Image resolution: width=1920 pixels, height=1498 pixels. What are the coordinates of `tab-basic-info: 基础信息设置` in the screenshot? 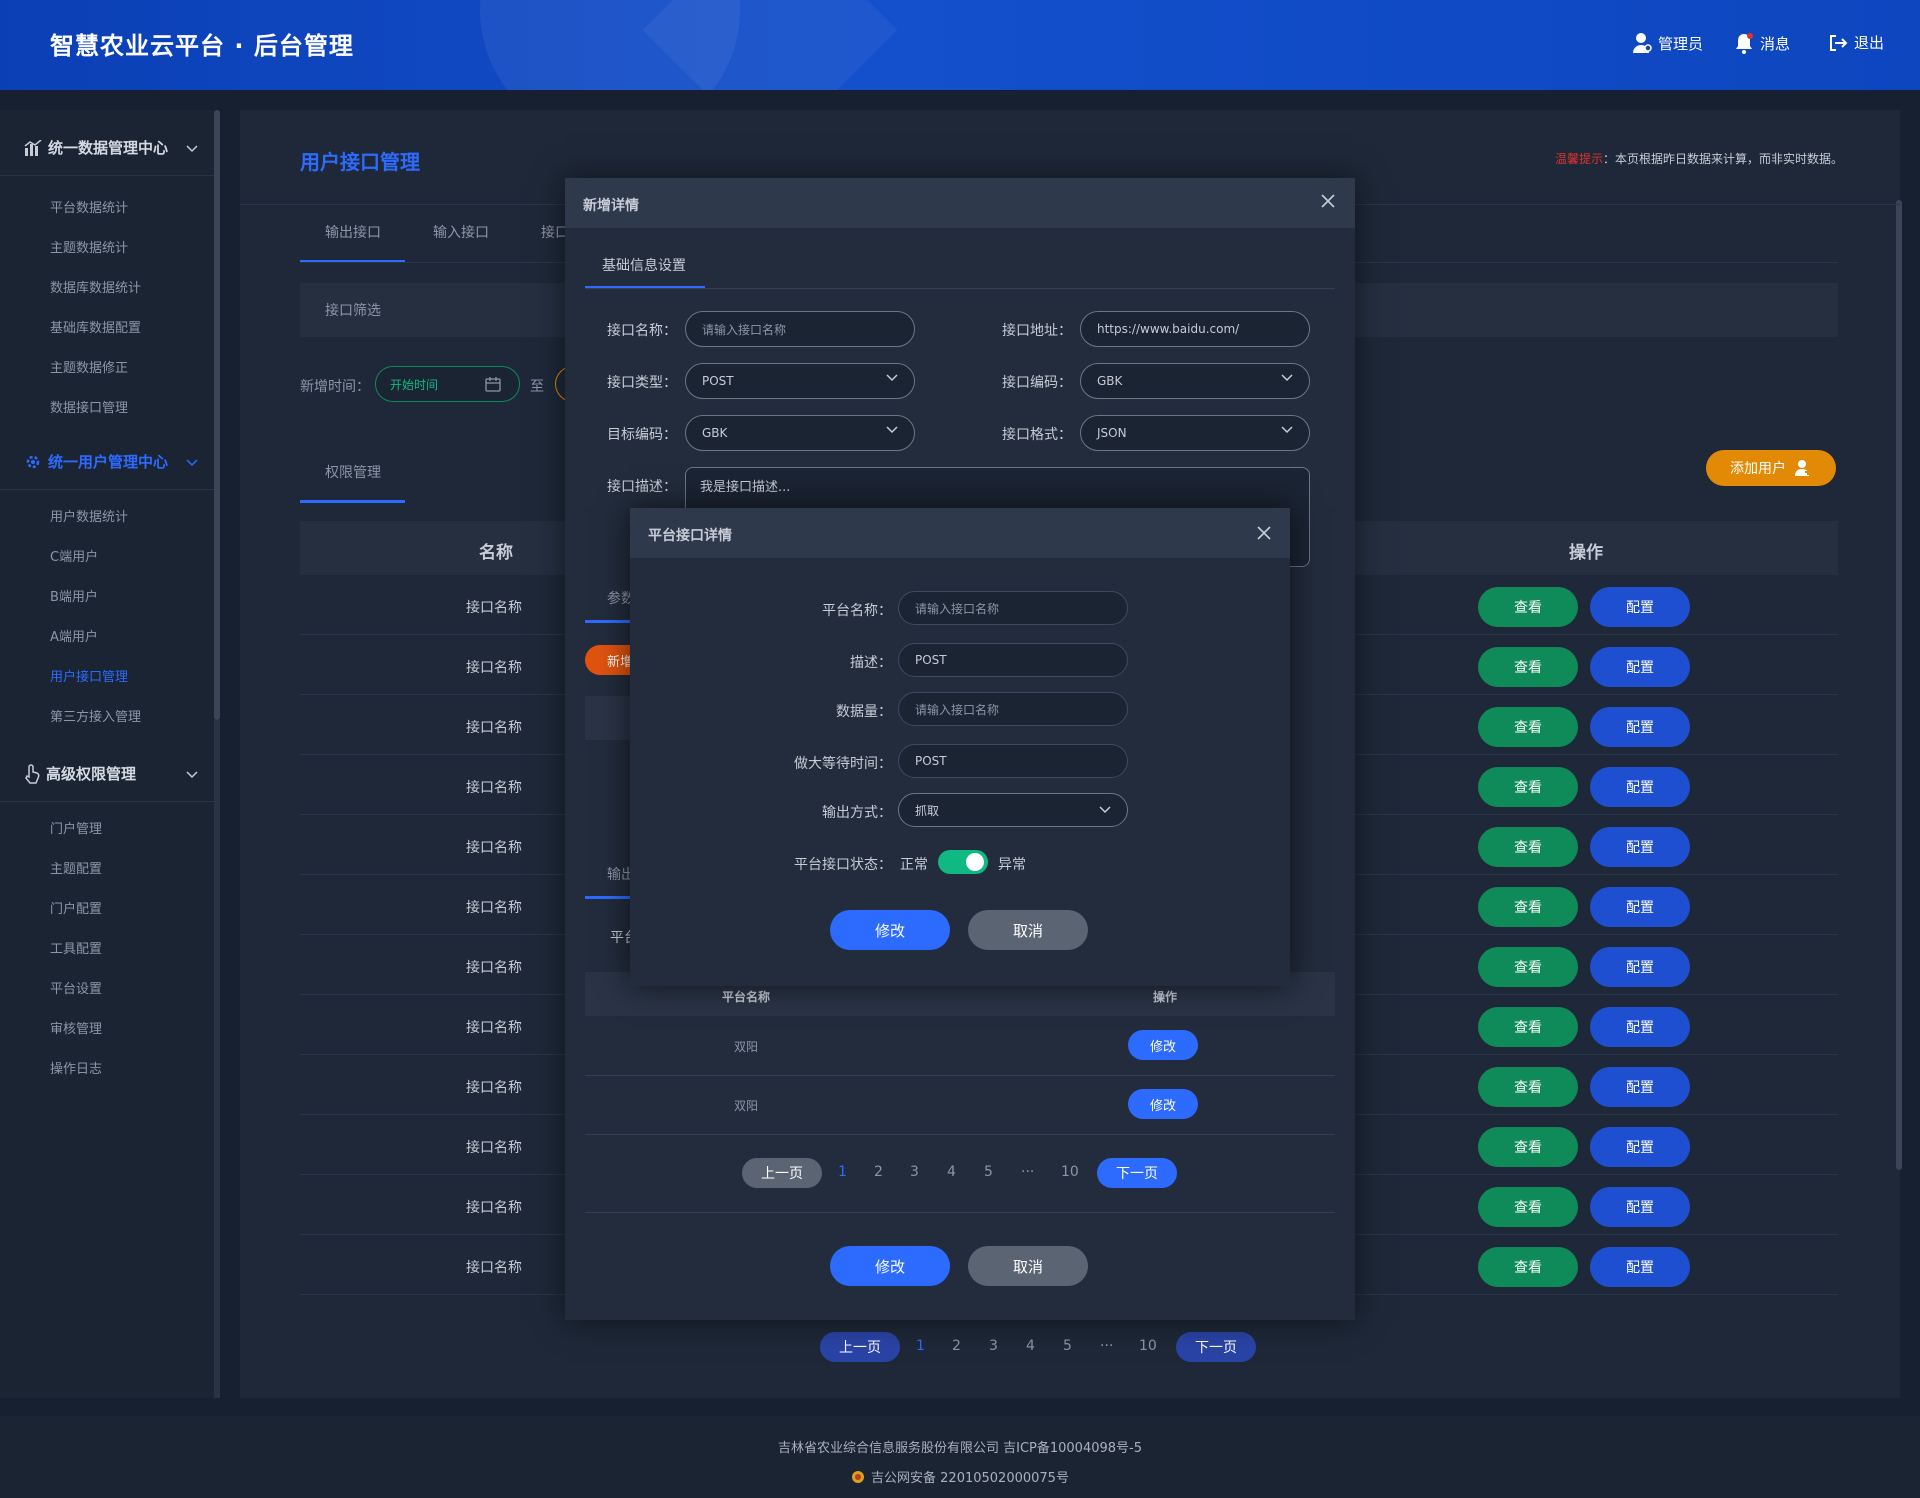 It's located at (644, 265).